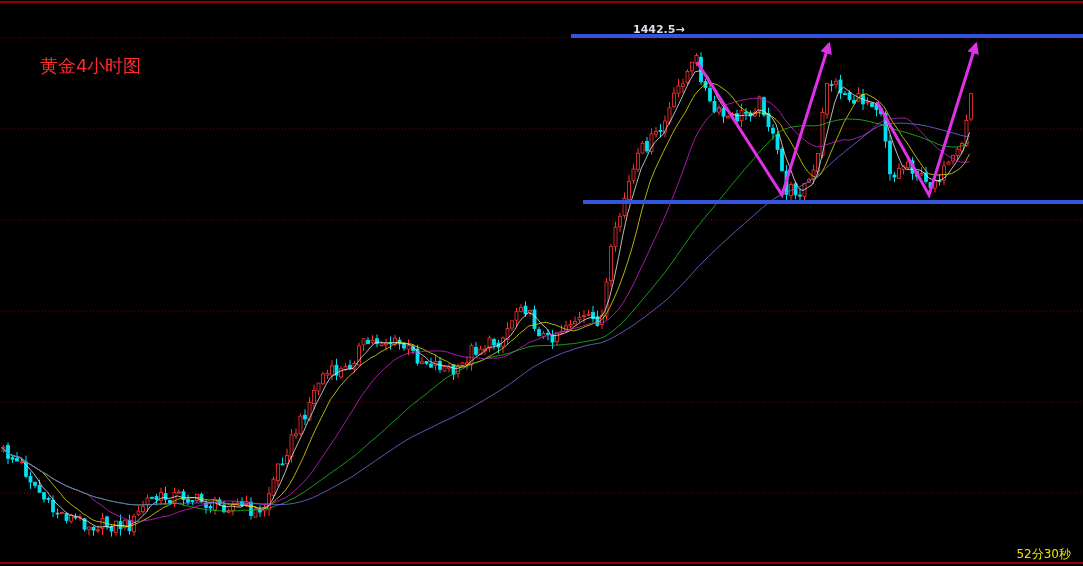 The height and width of the screenshot is (566, 1083). What do you see at coordinates (659, 29) in the screenshot?
I see `price-label: 1442.5→` at bounding box center [659, 29].